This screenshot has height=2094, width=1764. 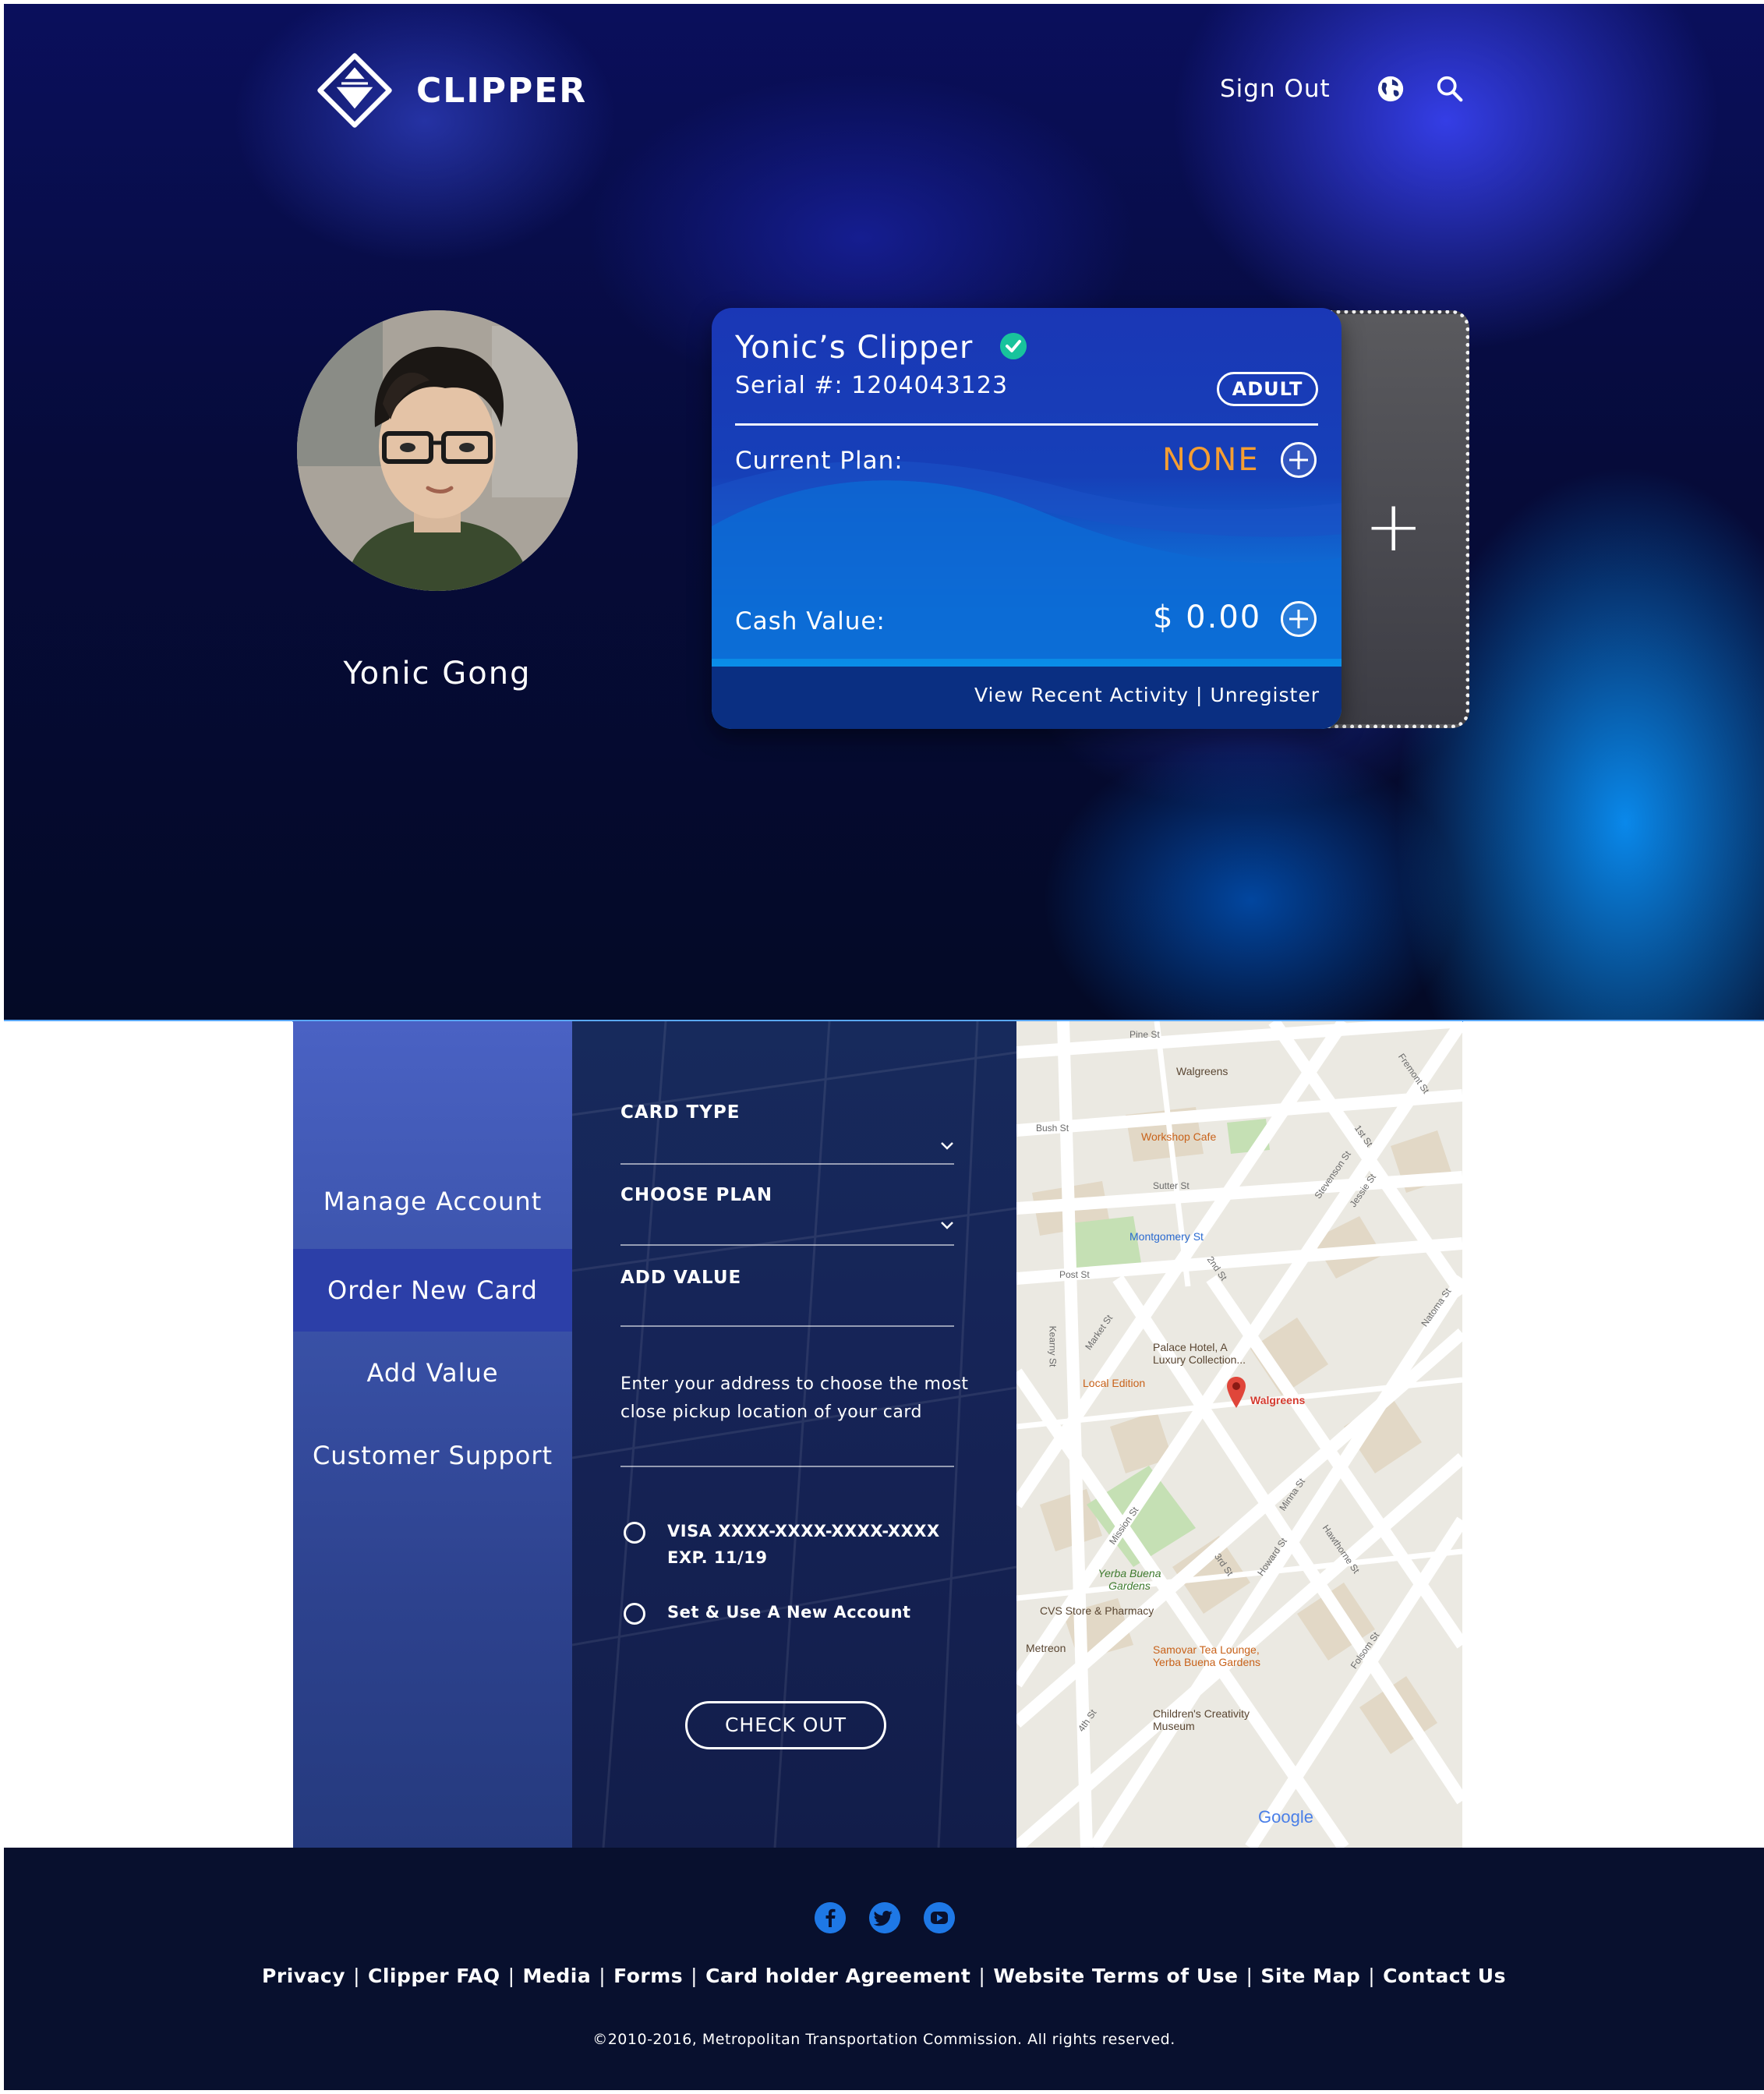 What do you see at coordinates (1130, 1579) in the screenshot?
I see `map-place-yerba-buena: Yerba Buena Gardens` at bounding box center [1130, 1579].